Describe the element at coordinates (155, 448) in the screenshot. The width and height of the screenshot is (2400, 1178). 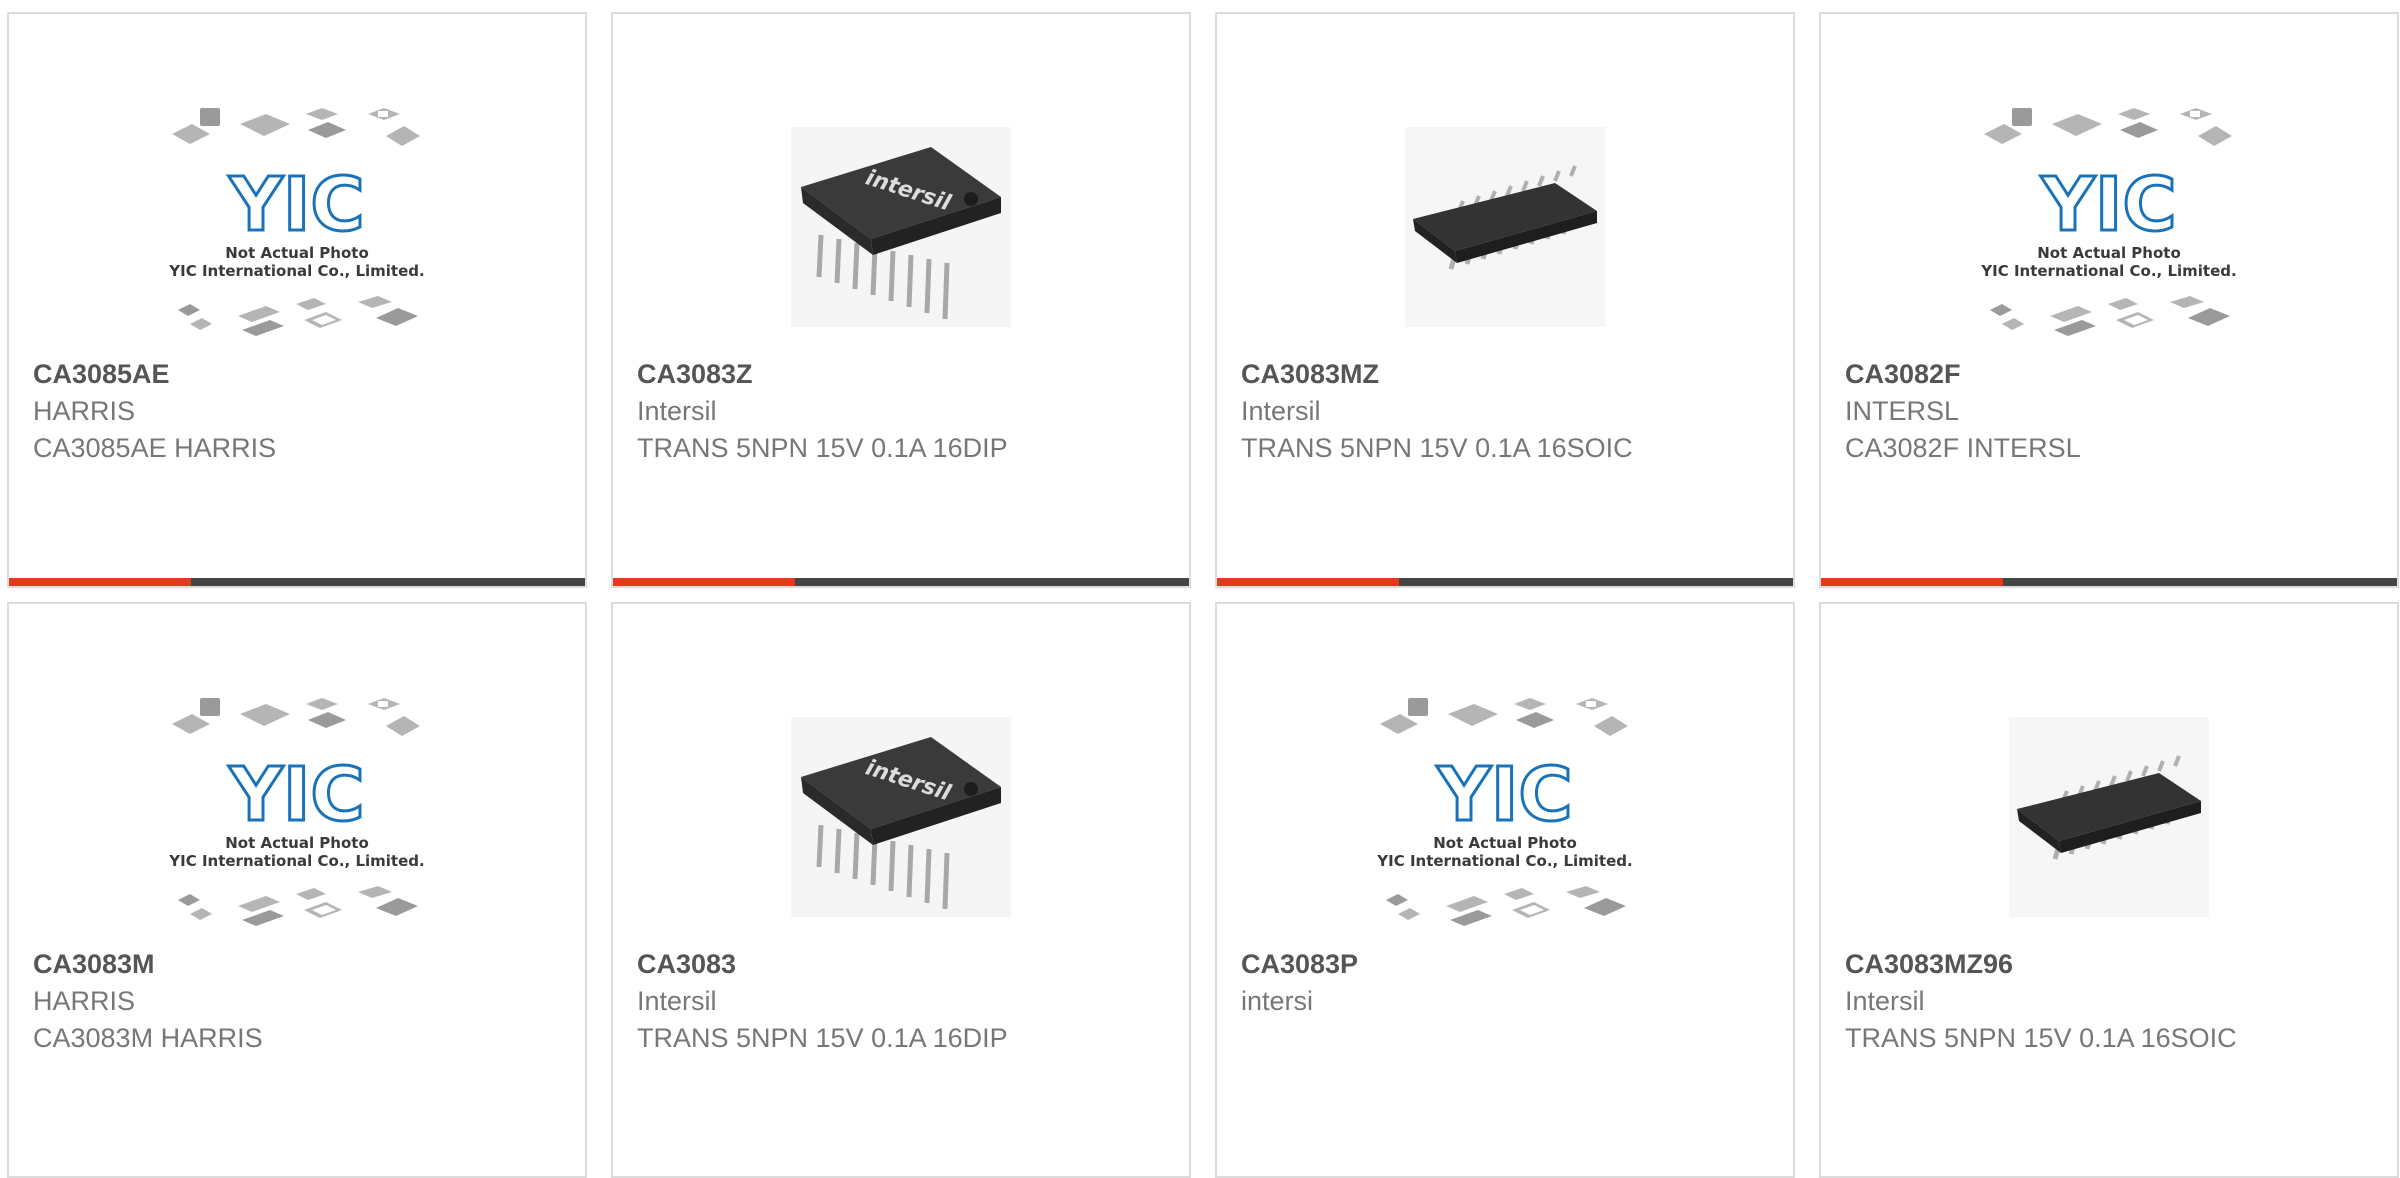
I see `description: CA3085AE HARRIS` at that location.